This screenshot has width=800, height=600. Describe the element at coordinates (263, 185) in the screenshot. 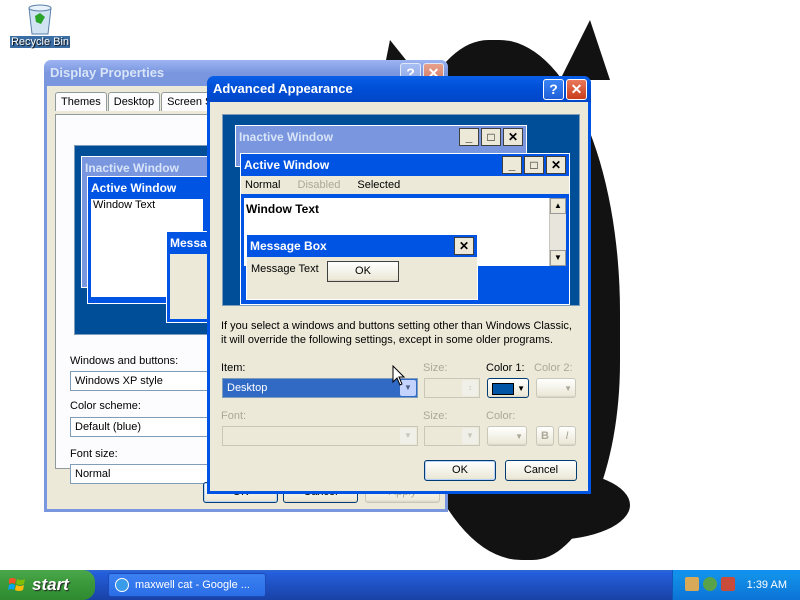

I see `menu-normal: Normal` at that location.